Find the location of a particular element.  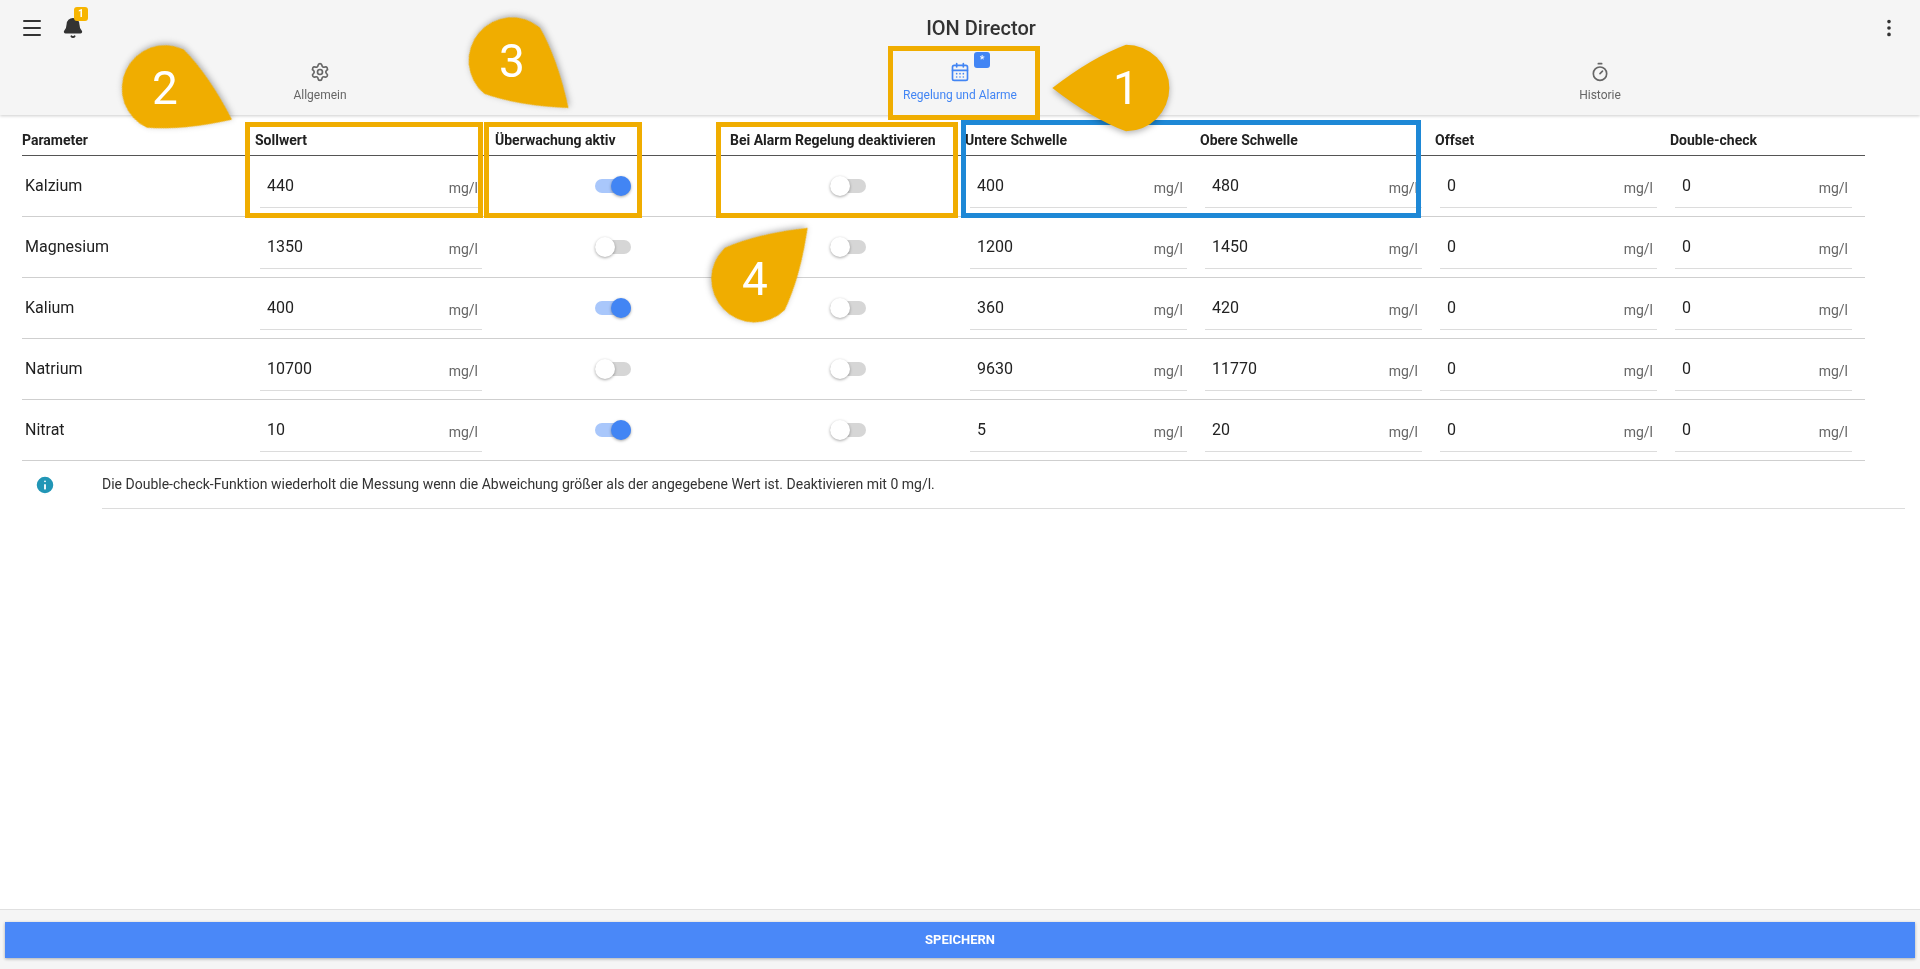

tab: Historie is located at coordinates (1600, 85).